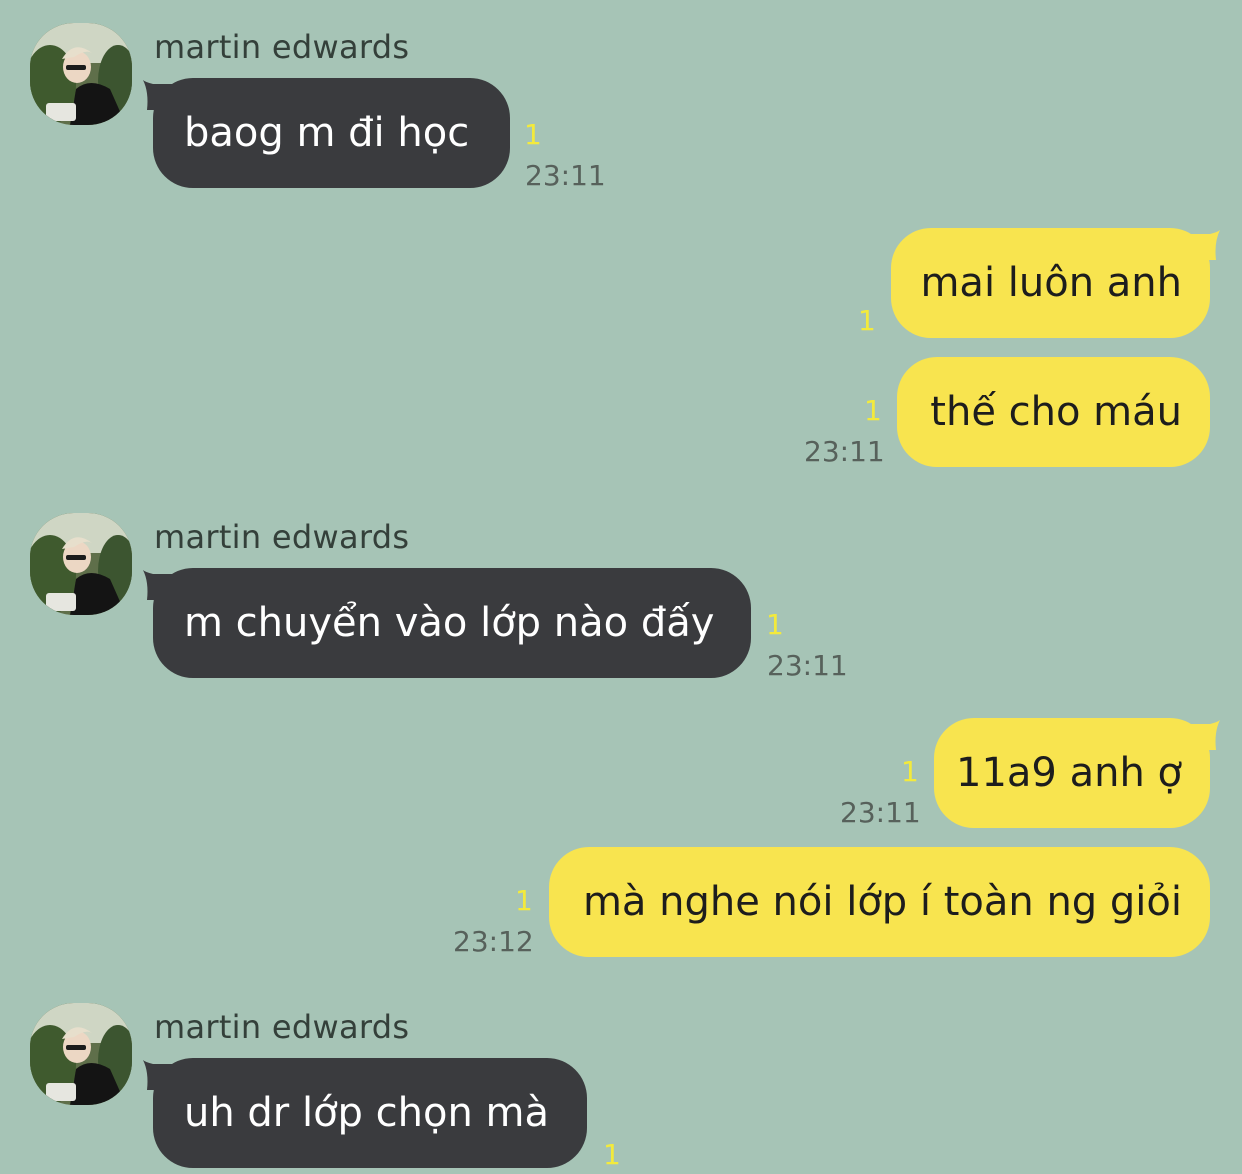 This screenshot has width=1242, height=1174. Describe the element at coordinates (493, 941) in the screenshot. I see `message-time: 23:12` at that location.